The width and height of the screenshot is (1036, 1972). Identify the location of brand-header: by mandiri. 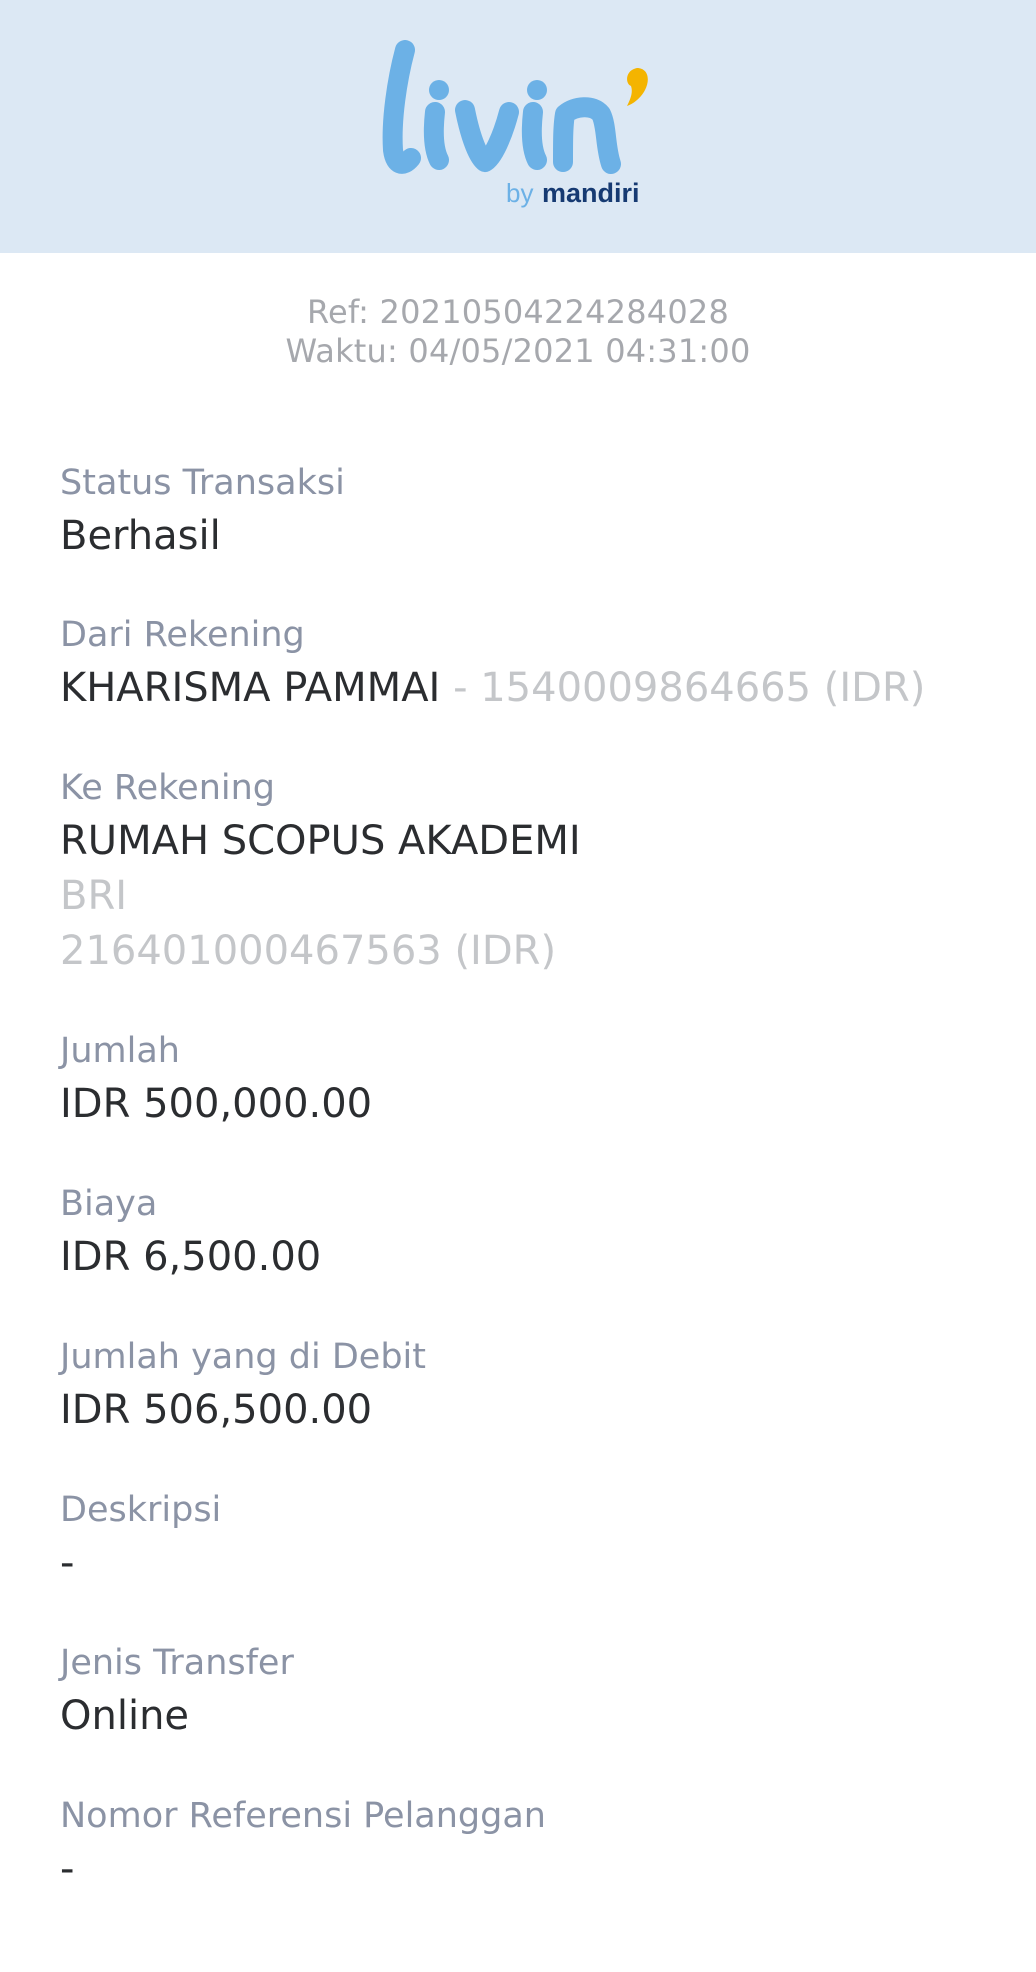
(518, 126).